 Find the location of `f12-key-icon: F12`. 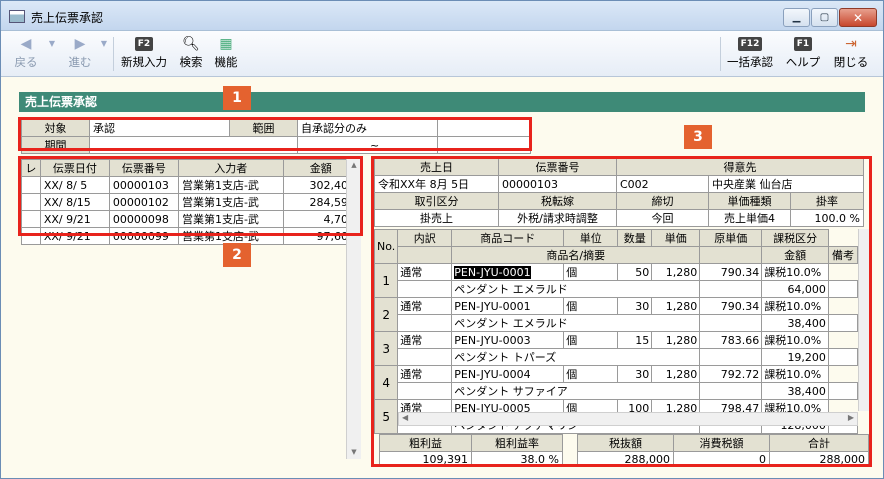

f12-key-icon: F12 is located at coordinates (750, 44).